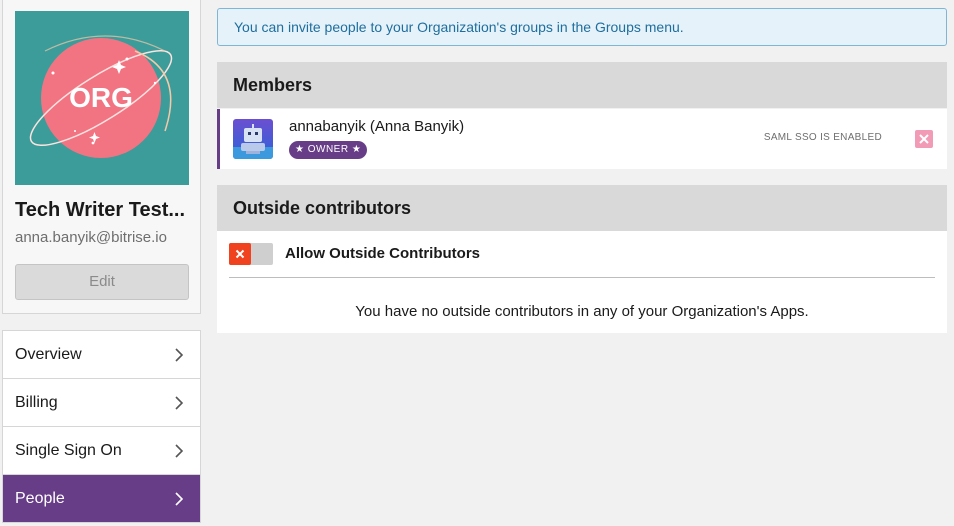 The image size is (954, 526). I want to click on nav-item-single-sign-on: Single Sign On, so click(101, 451).